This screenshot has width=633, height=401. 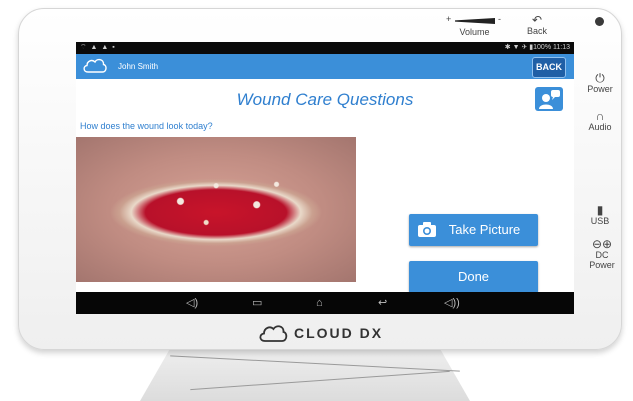 What do you see at coordinates (325, 303) in the screenshot?
I see `android-nav-bar: ◁) ▭ ⌂ ↩ ◁))` at bounding box center [325, 303].